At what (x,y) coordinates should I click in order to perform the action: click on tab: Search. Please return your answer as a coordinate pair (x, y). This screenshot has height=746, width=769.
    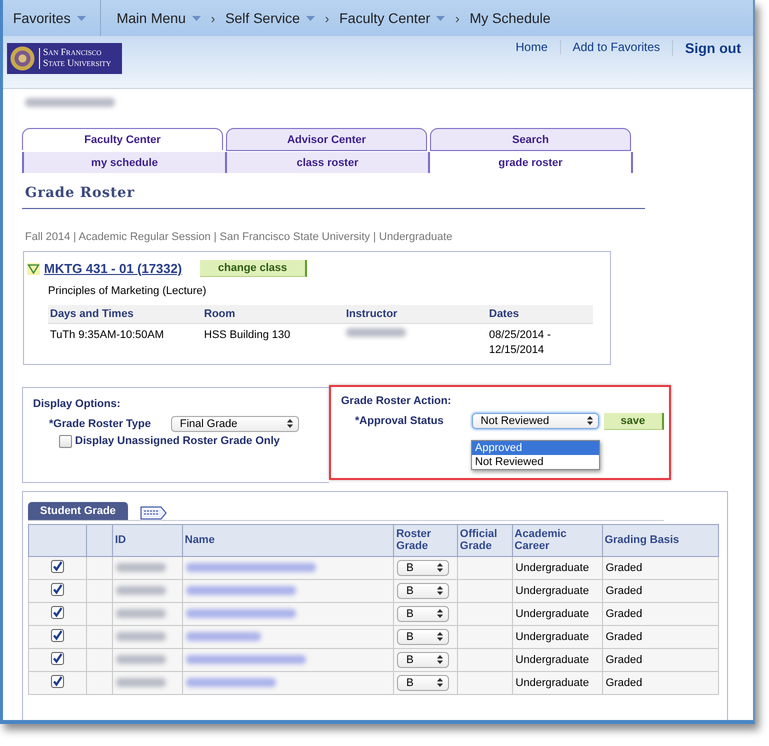
    Looking at the image, I should click on (530, 139).